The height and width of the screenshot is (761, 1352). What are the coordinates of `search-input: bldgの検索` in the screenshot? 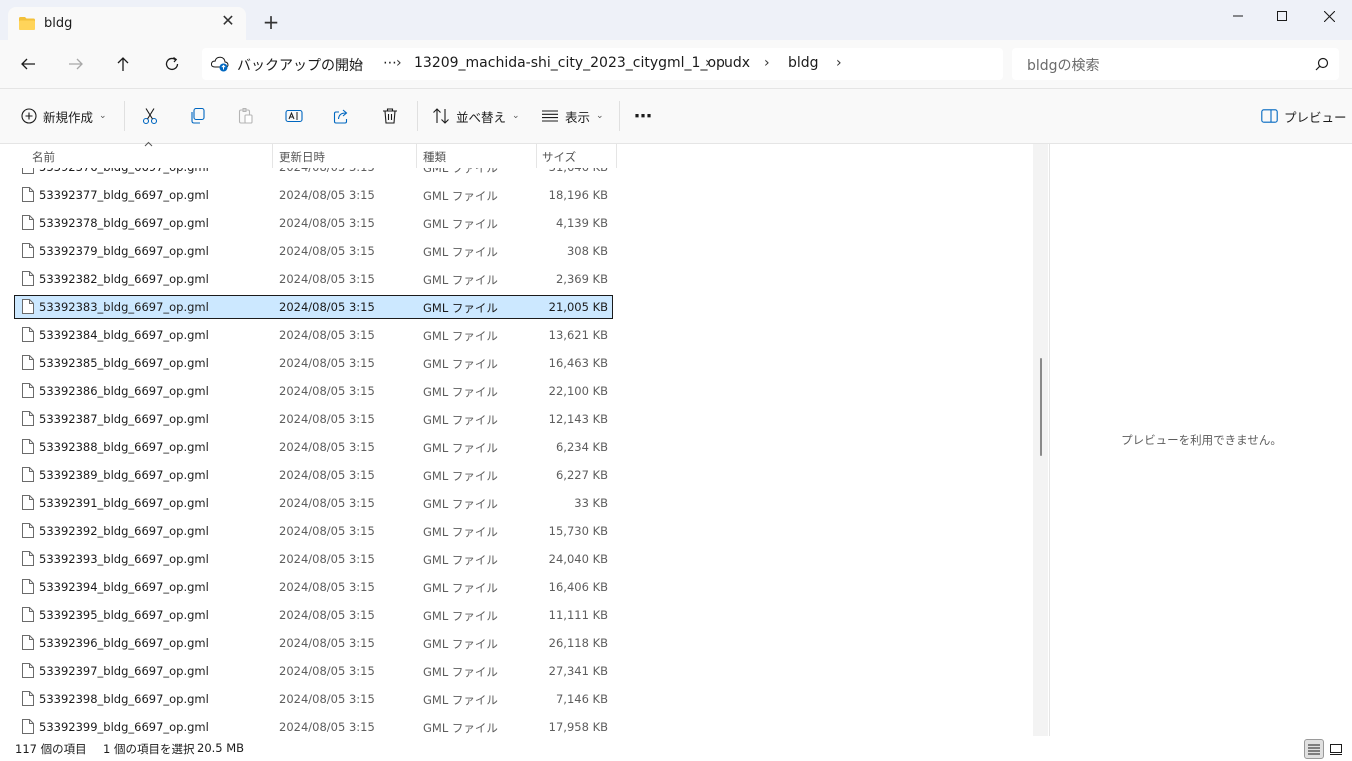 It's located at (1175, 64).